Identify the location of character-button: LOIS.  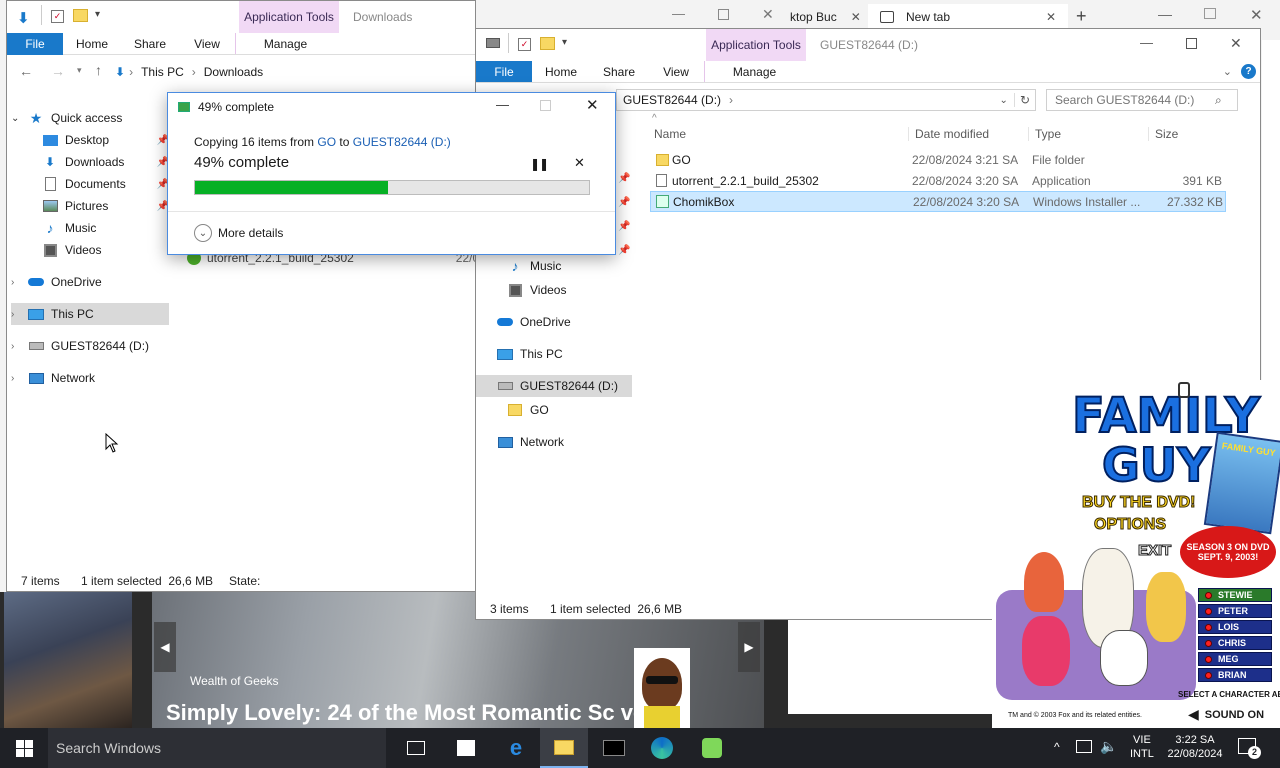
(1235, 627).